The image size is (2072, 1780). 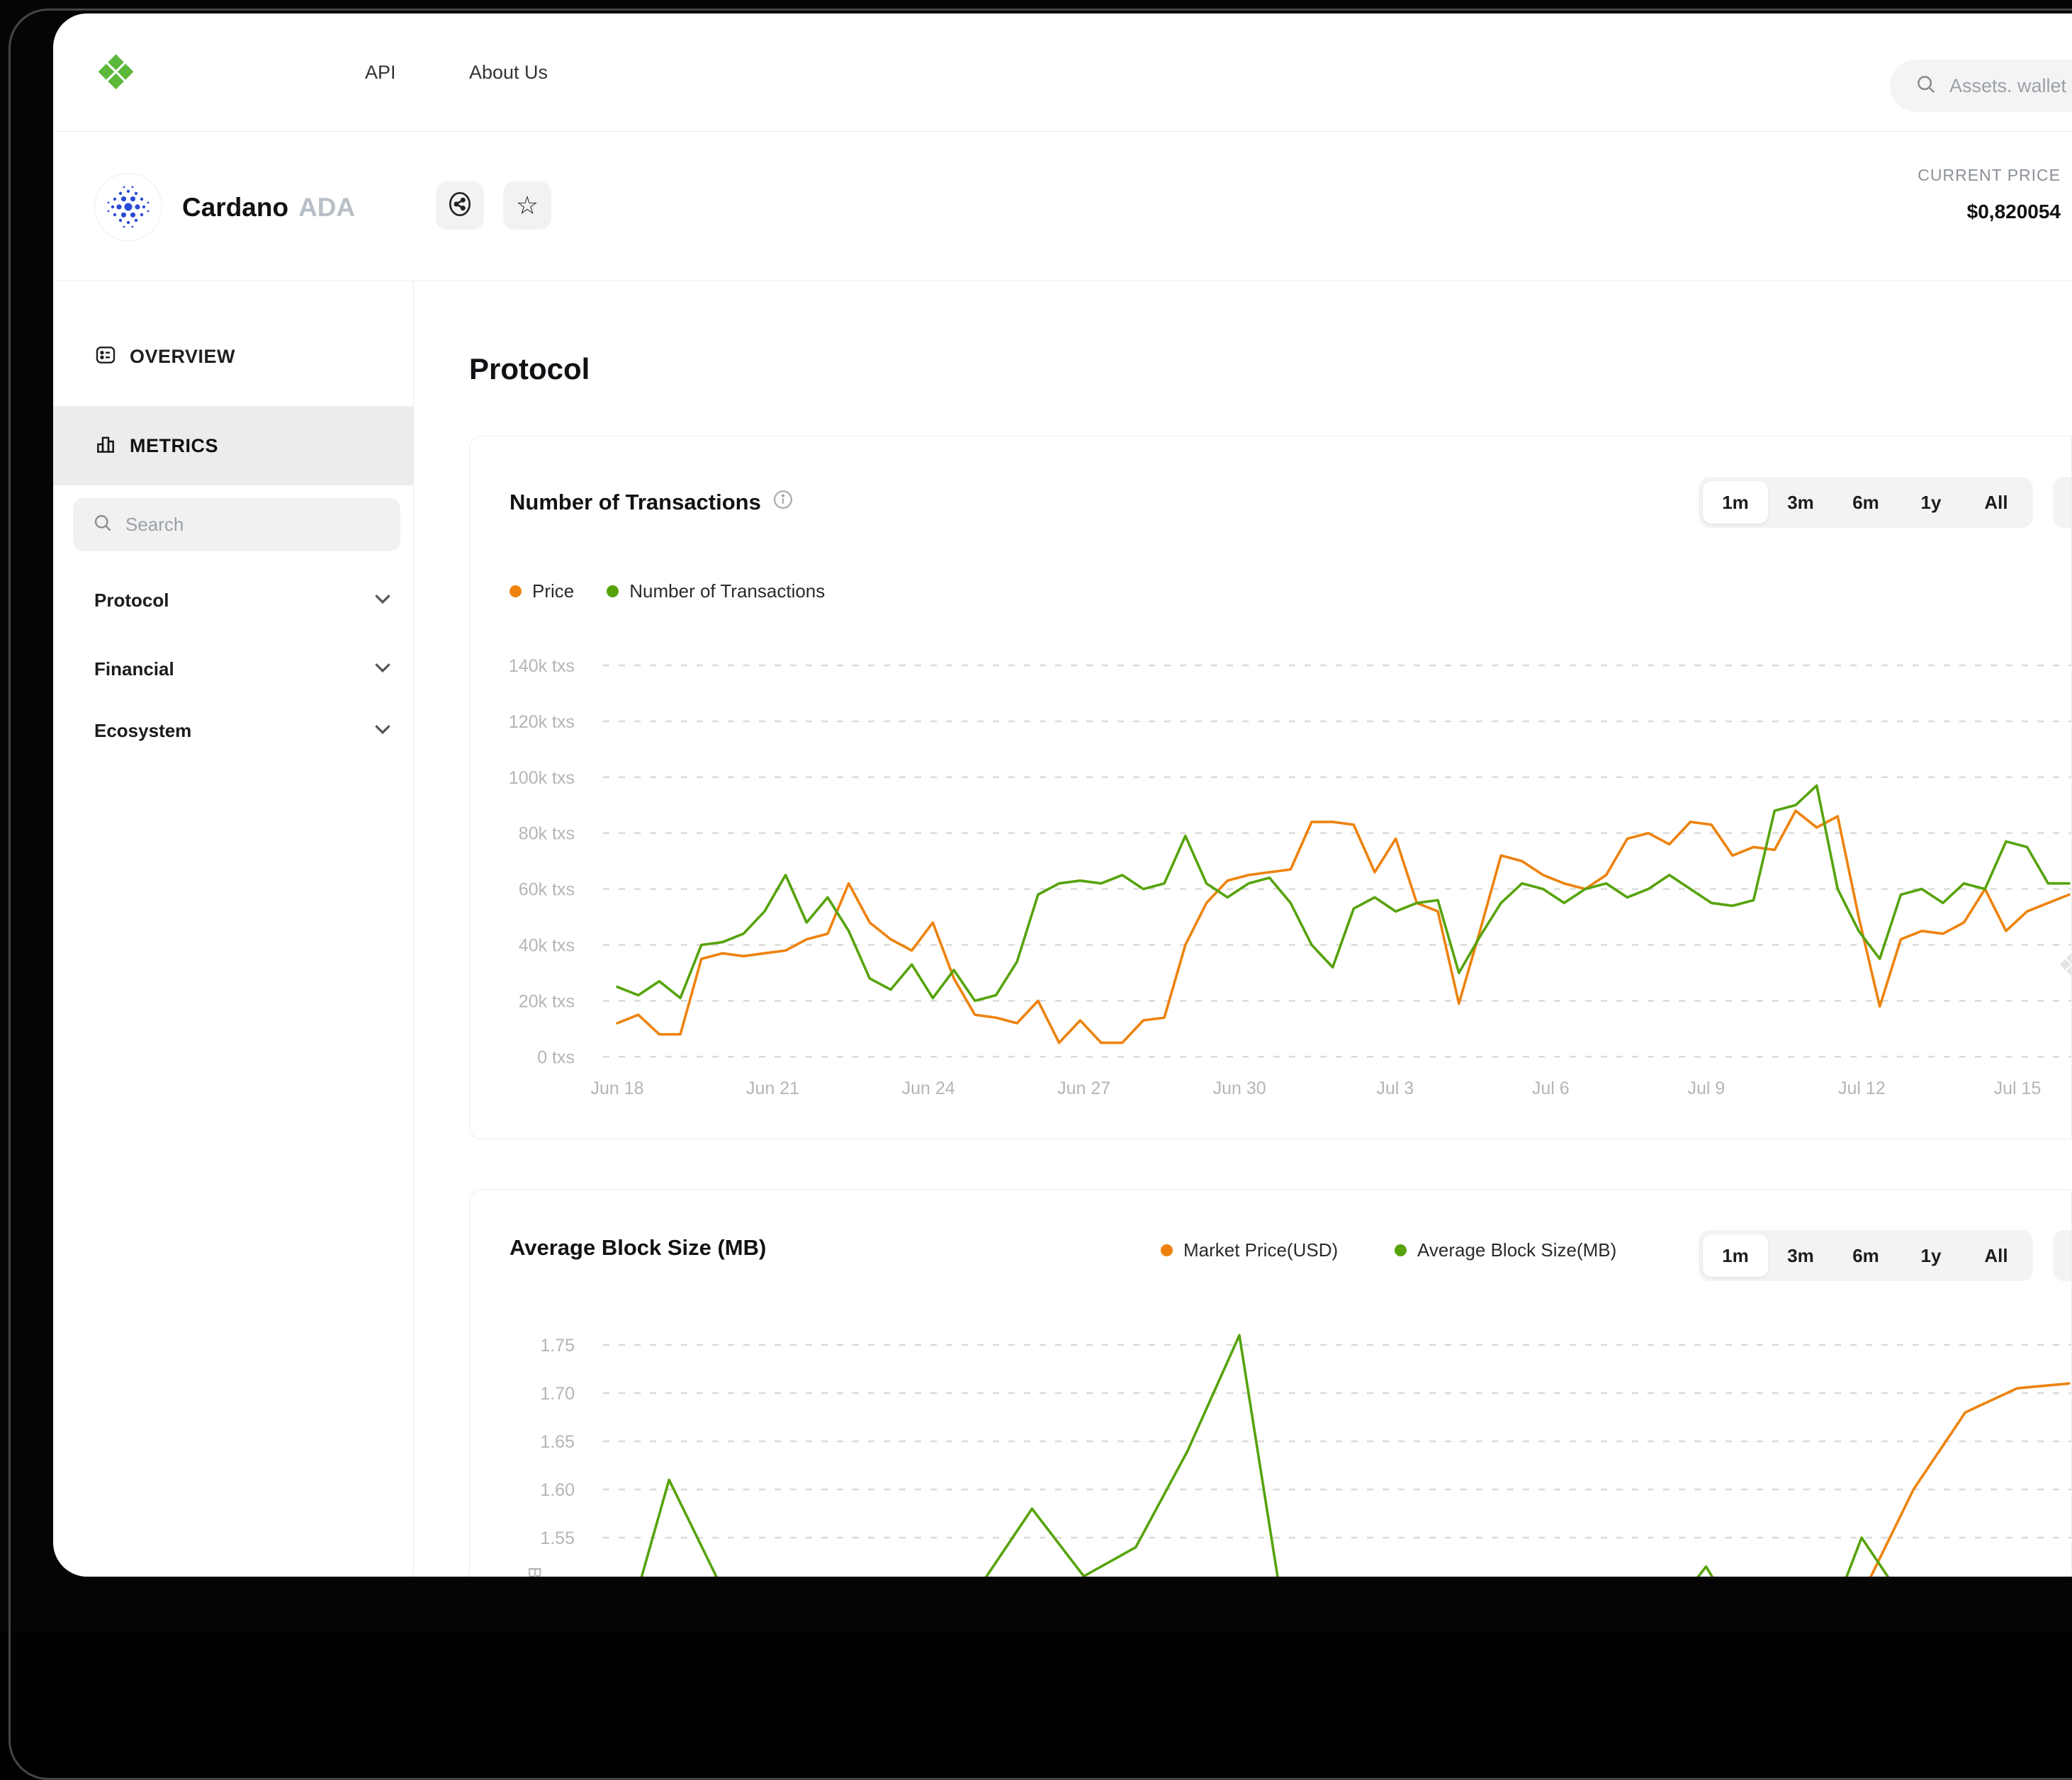 I want to click on legend-item-transactions: Number of Transactions, so click(x=716, y=591).